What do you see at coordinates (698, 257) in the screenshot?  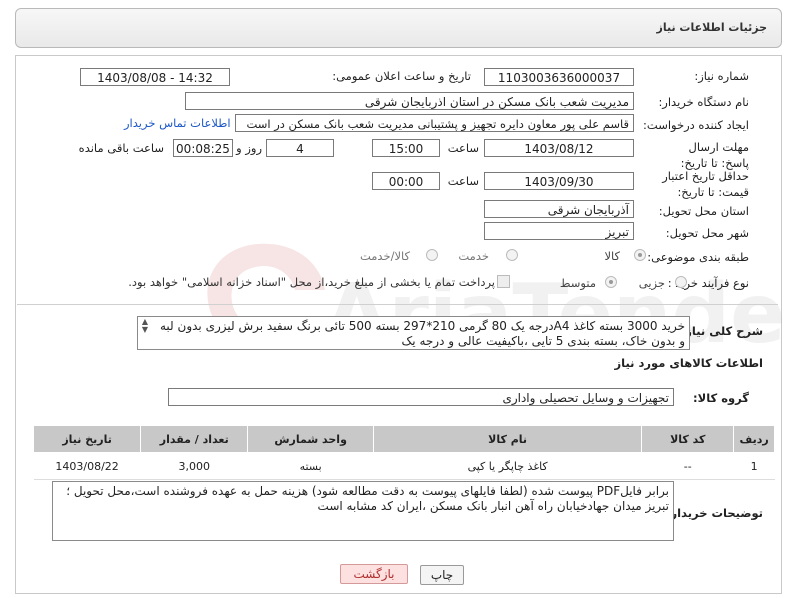 I see `category-label: طبقه بندی موضوعی:` at bounding box center [698, 257].